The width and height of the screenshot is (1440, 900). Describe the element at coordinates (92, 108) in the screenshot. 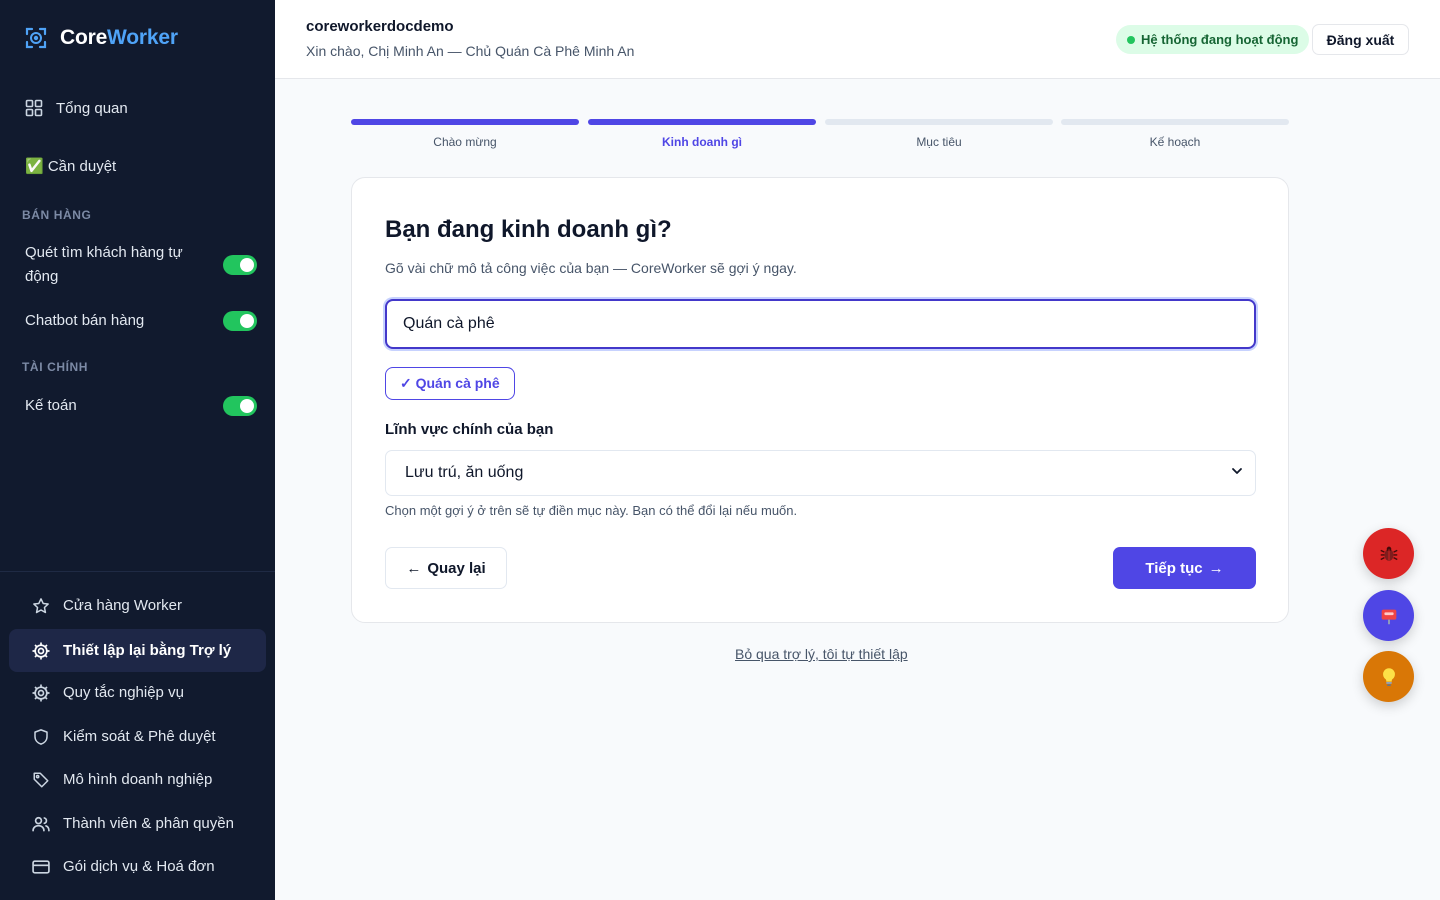

I see `sidebar-item-label: Tổng quan` at that location.